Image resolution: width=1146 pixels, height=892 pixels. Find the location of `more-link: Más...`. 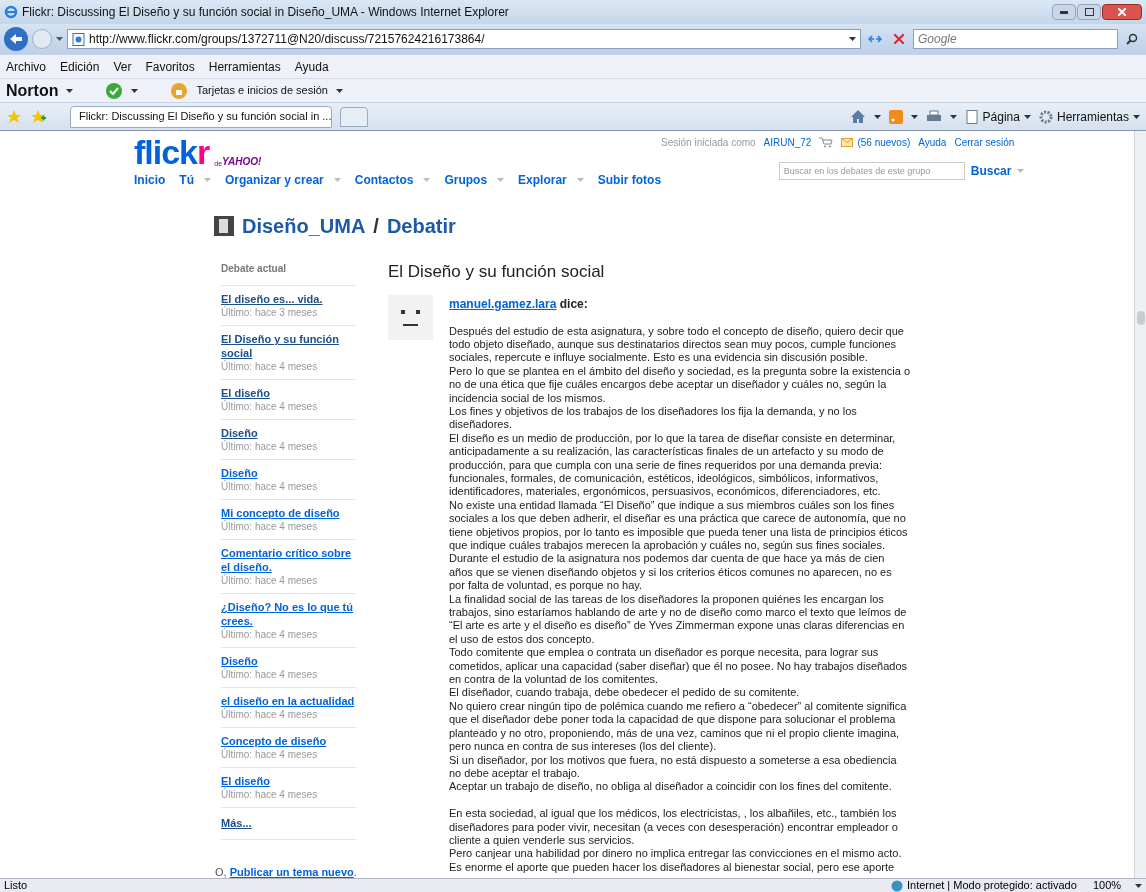

more-link: Más... is located at coordinates (236, 823).